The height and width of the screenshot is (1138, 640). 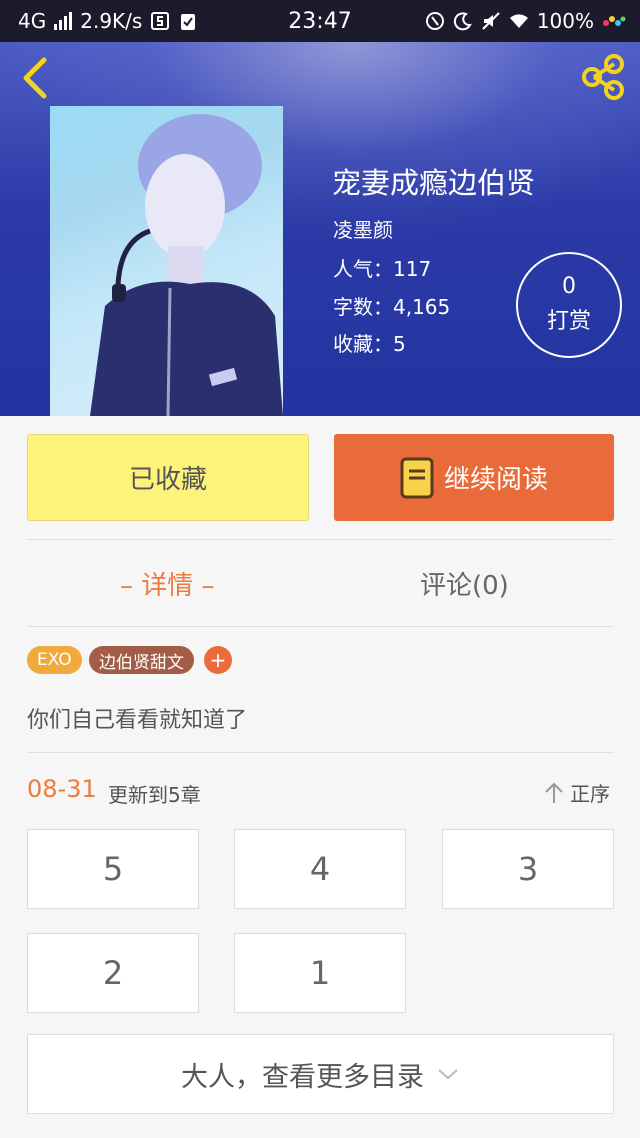 I want to click on chapter-button: 5, so click(x=113, y=869).